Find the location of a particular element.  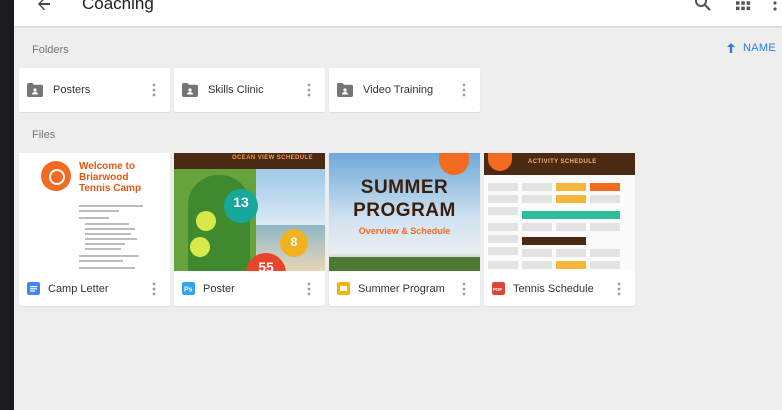

folder-name: Video Training is located at coordinates (398, 90).